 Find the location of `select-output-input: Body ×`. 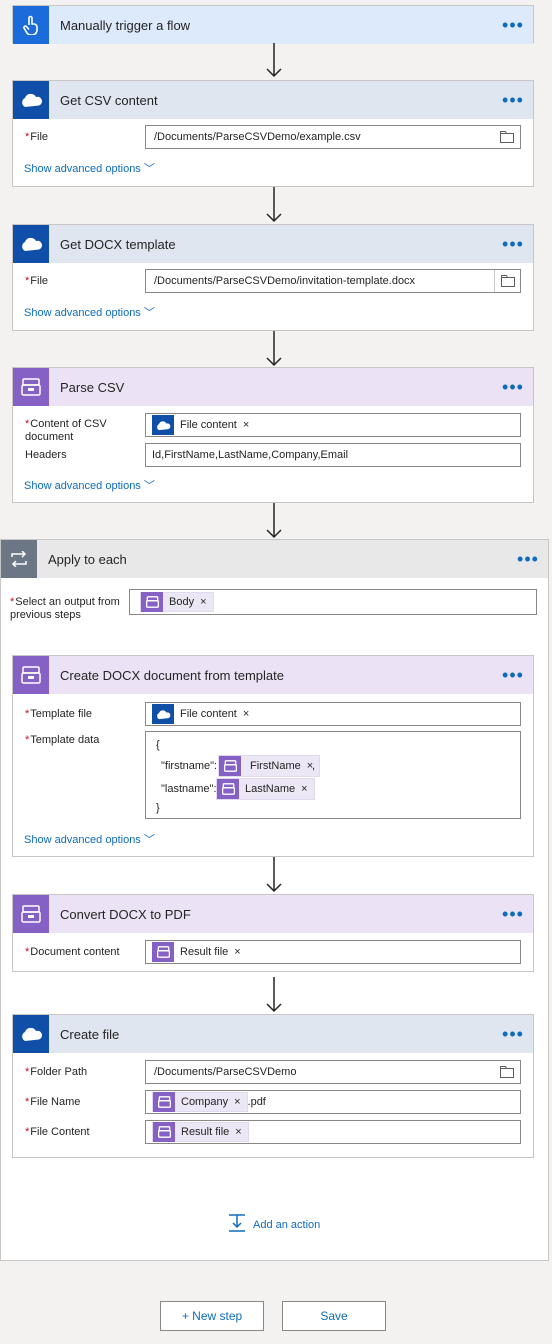

select-output-input: Body × is located at coordinates (333, 602).